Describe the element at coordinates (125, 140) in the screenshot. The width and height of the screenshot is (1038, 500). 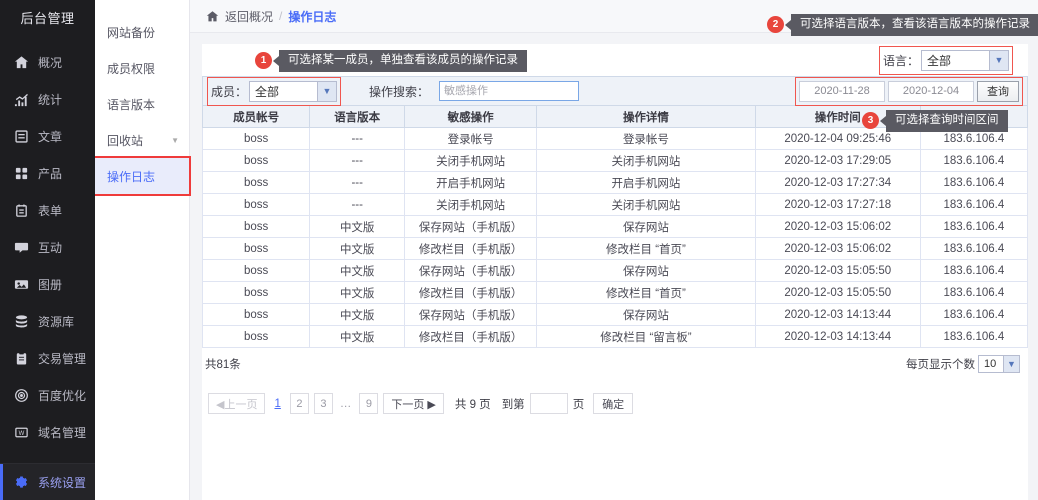
I see `submenu-item-label: 回收站` at that location.